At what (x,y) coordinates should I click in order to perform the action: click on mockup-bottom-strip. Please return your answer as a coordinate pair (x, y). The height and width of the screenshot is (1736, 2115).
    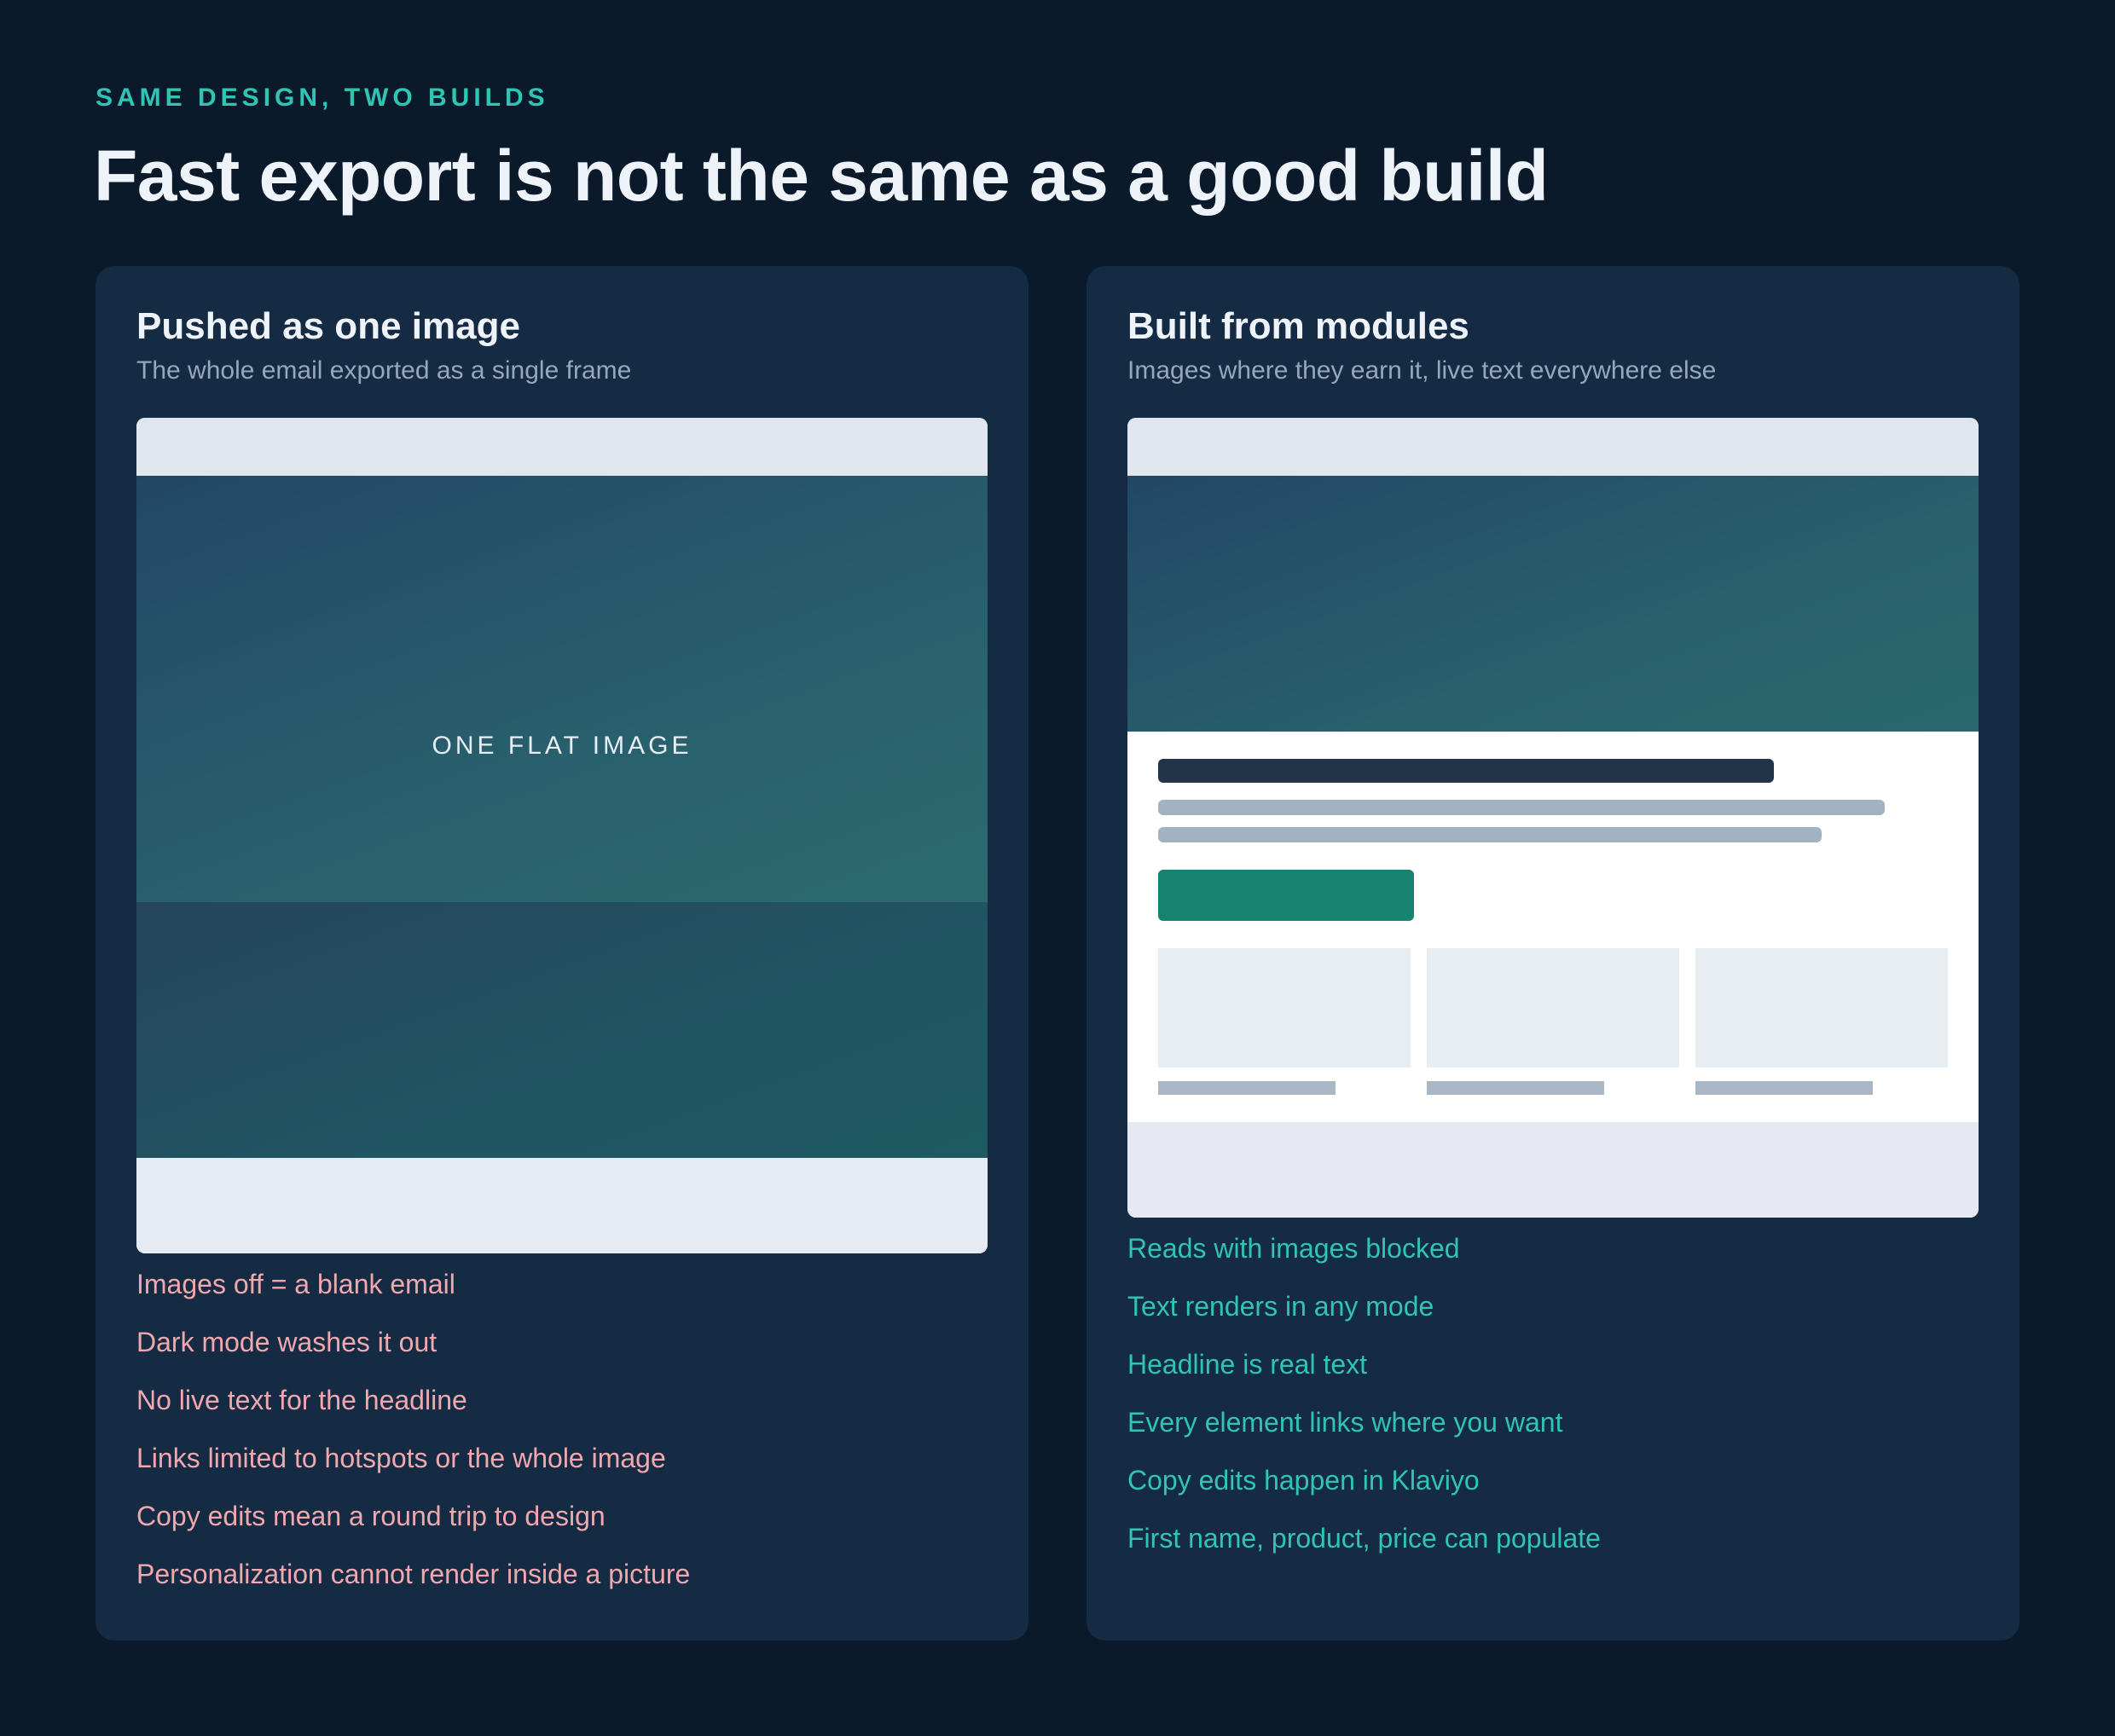
    Looking at the image, I should click on (562, 1205).